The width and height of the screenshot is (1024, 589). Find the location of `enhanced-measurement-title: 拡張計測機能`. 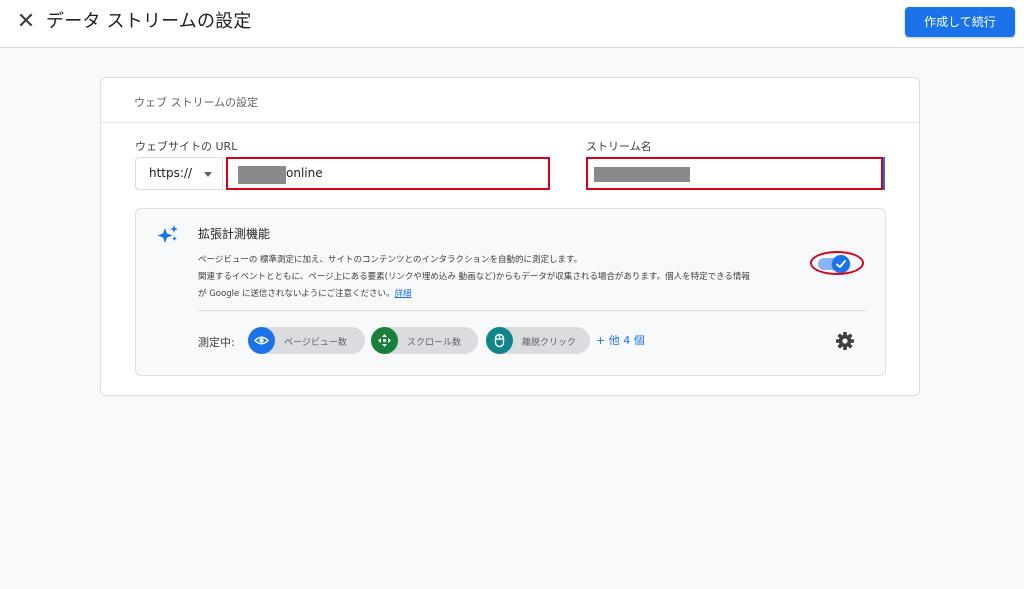

enhanced-measurement-title: 拡張計測機能 is located at coordinates (234, 234).